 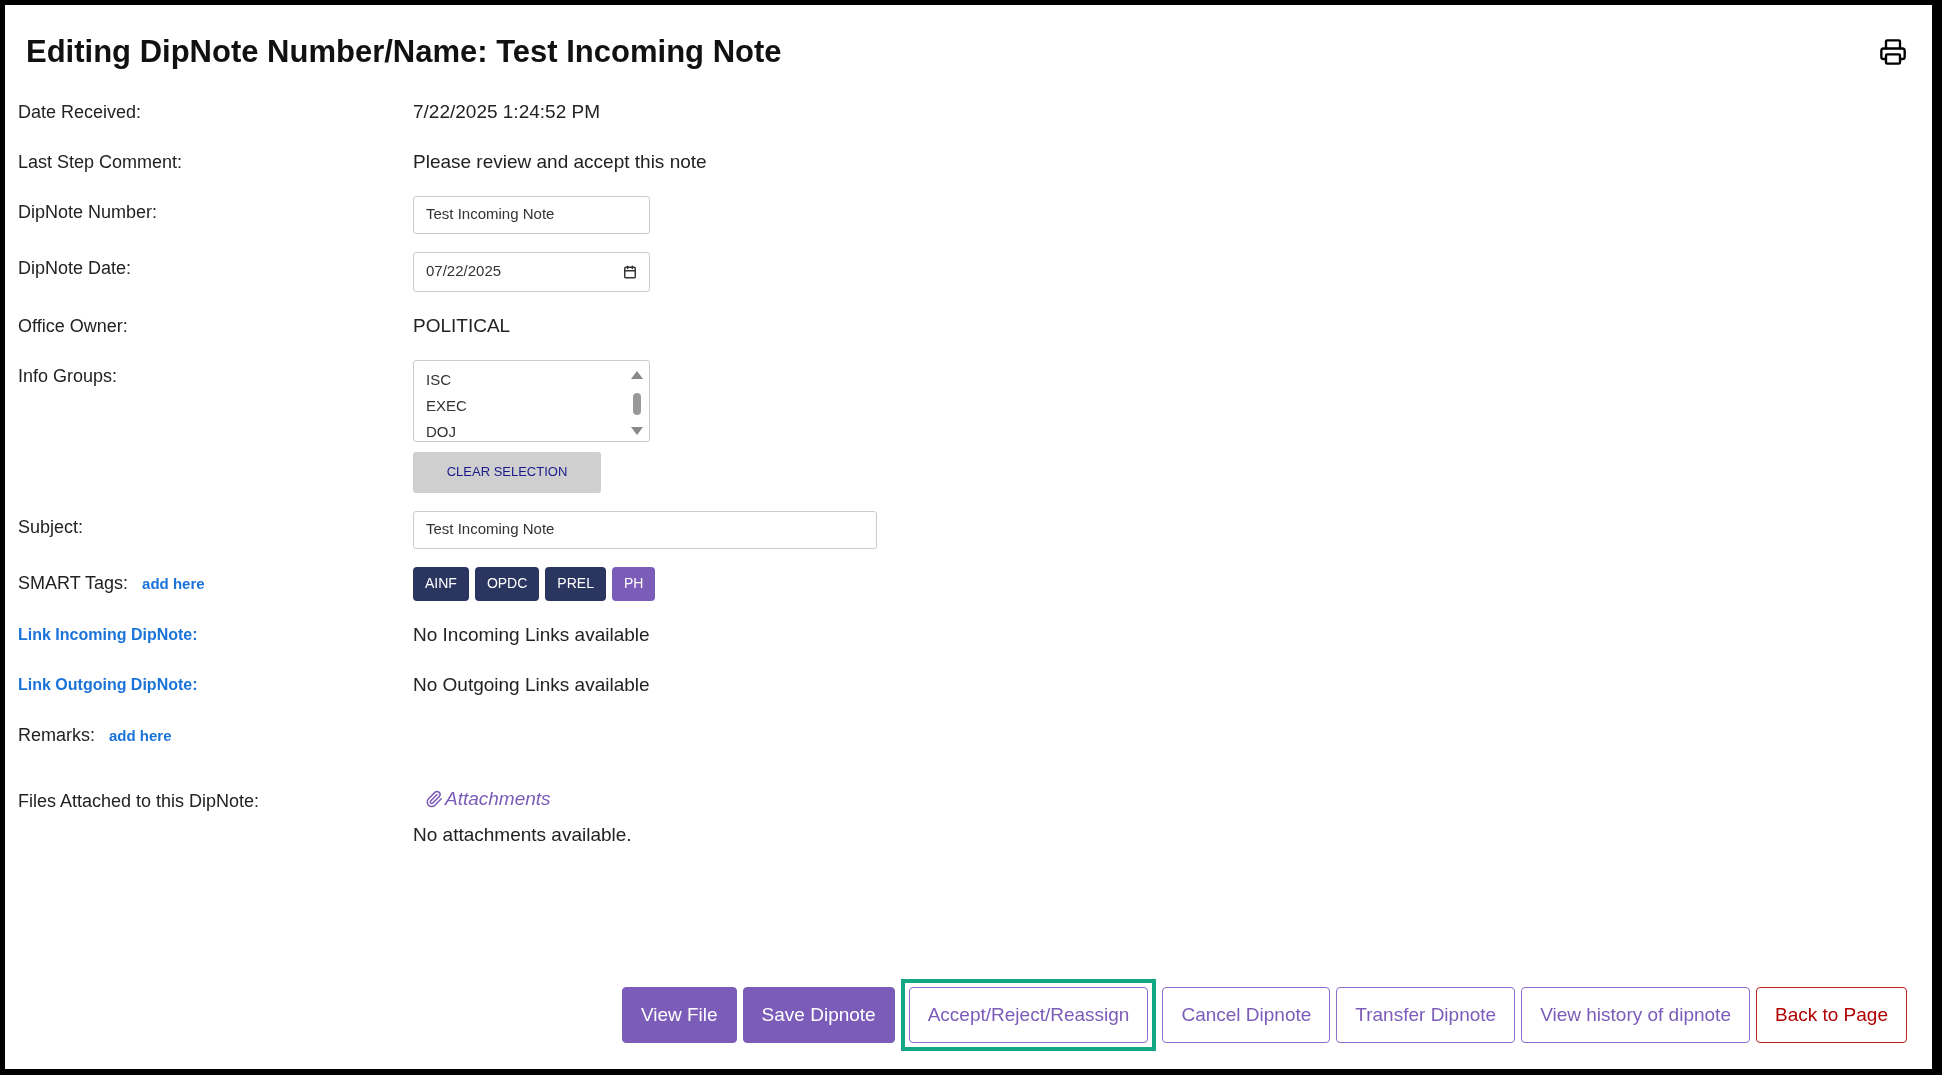 What do you see at coordinates (560, 161) in the screenshot?
I see `field-value: Please review and accept this note` at bounding box center [560, 161].